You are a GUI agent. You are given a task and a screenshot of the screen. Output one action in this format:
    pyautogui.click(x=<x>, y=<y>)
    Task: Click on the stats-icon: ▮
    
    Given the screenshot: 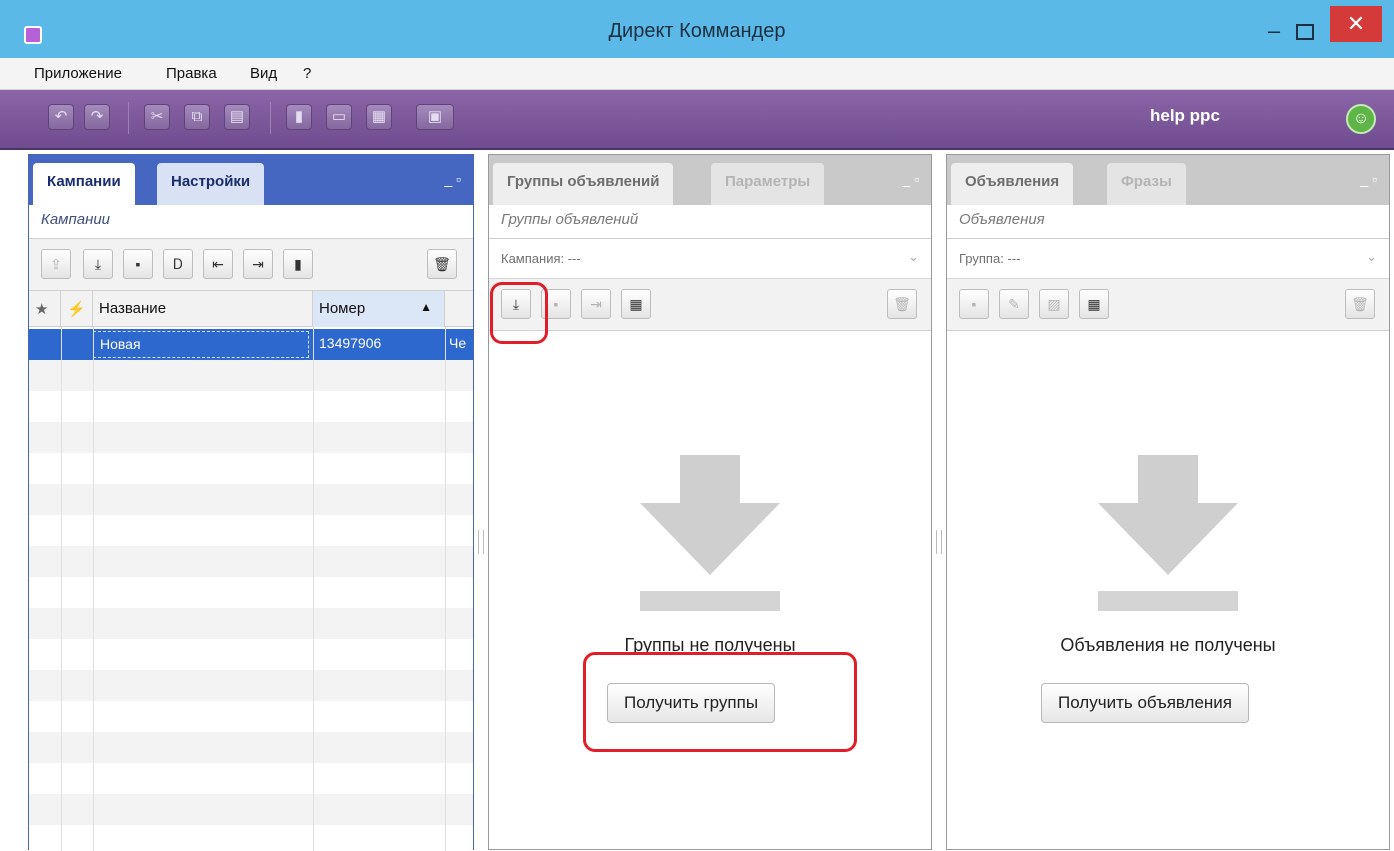 What is the action you would take?
    pyautogui.click(x=298, y=264)
    